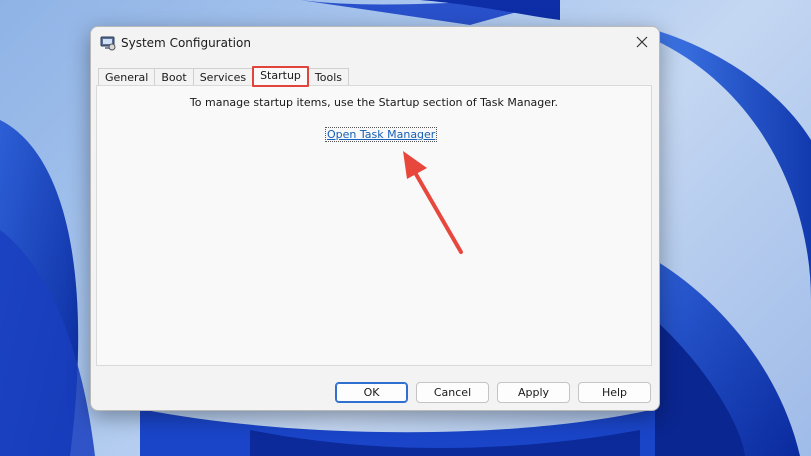  What do you see at coordinates (280, 76) in the screenshot?
I see `tab-startup: Startup` at bounding box center [280, 76].